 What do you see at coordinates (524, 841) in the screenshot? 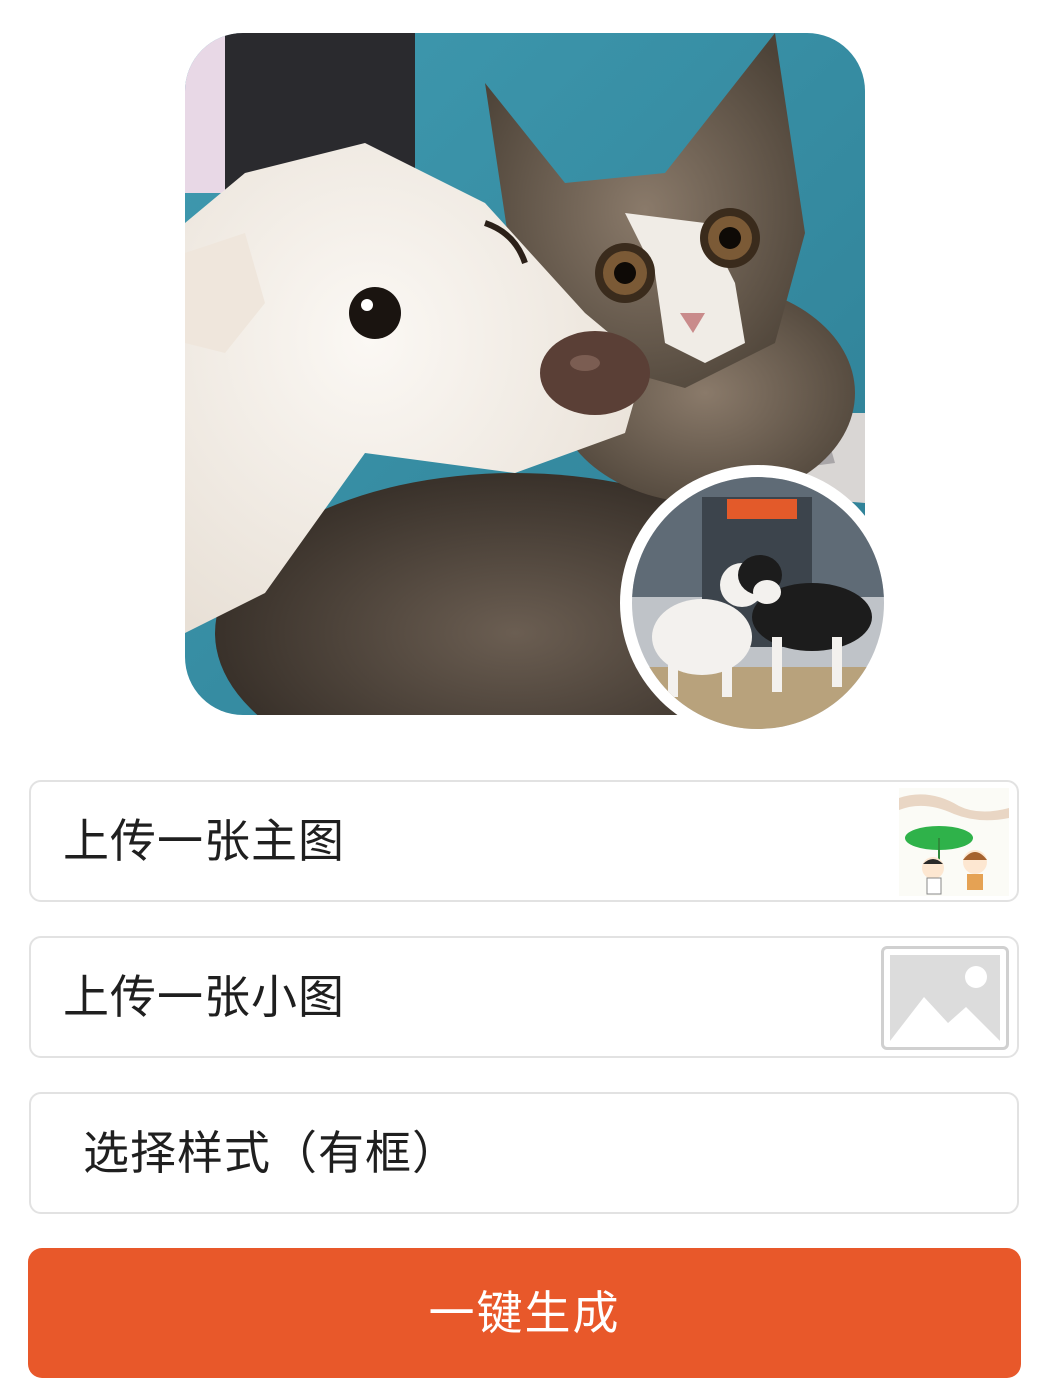
I see `upload-main-image-row: 上传一张主图` at bounding box center [524, 841].